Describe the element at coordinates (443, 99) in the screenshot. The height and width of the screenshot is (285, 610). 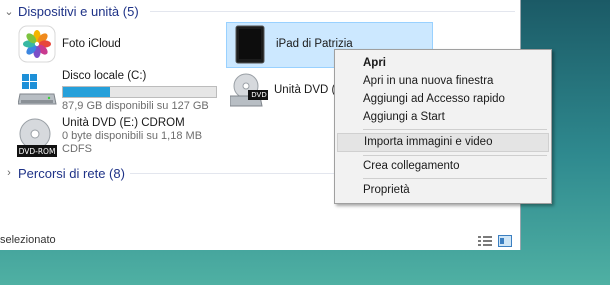
I see `menu-item-quick-access: Aggiungi ad Accesso rapido` at that location.